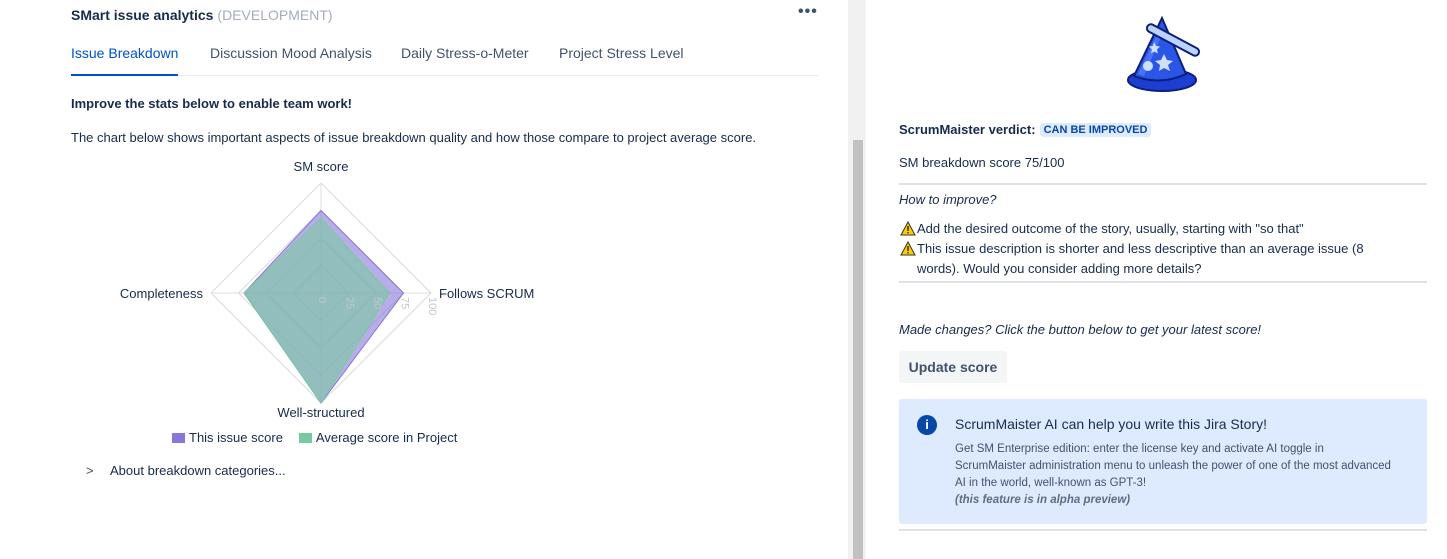 The height and width of the screenshot is (559, 1447). I want to click on chevron-right-icon: >, so click(90, 470).